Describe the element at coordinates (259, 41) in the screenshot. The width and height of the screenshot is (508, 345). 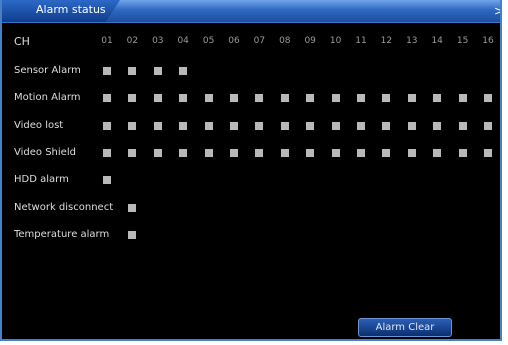
I see `channel-number: 07` at that location.